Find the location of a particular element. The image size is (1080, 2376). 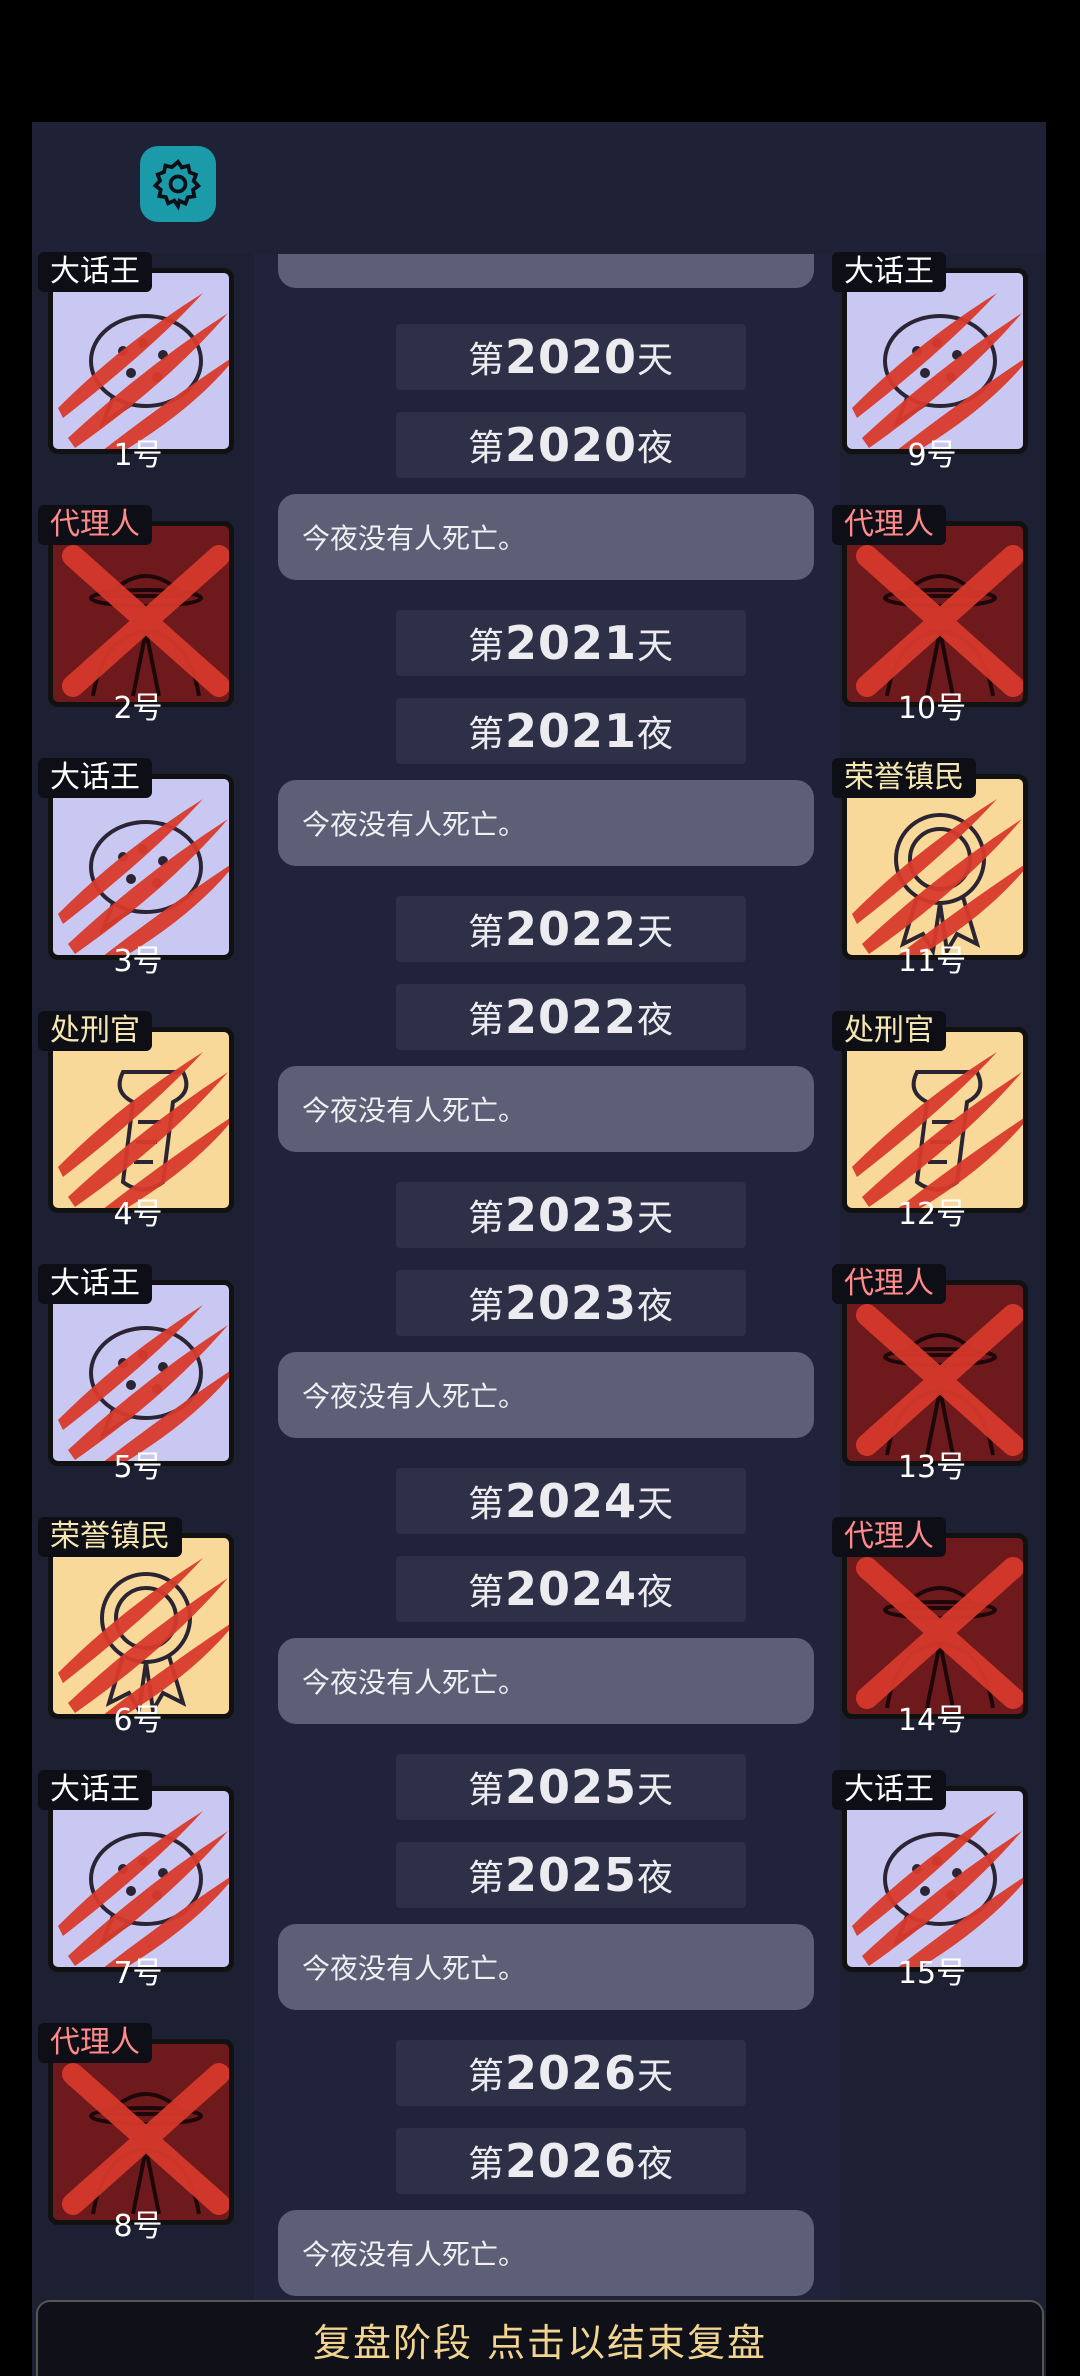

day-label: 第 2026 夜 is located at coordinates (571, 2161).